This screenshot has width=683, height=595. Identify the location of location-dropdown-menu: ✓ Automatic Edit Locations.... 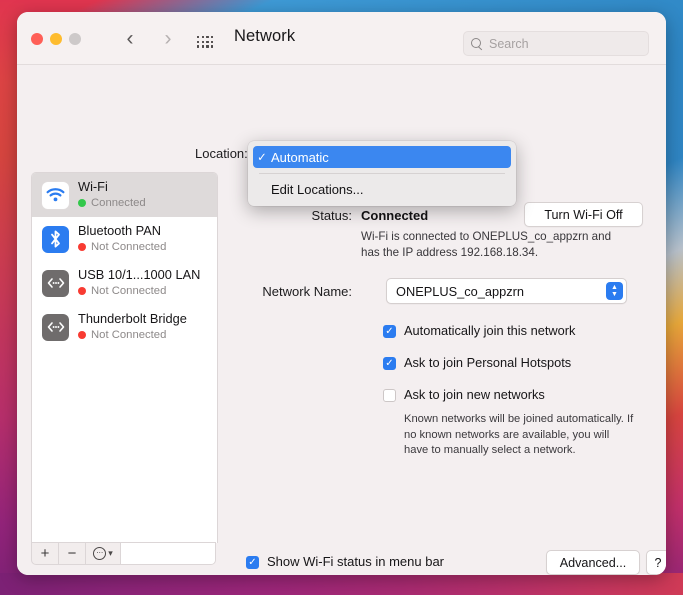
(382, 173).